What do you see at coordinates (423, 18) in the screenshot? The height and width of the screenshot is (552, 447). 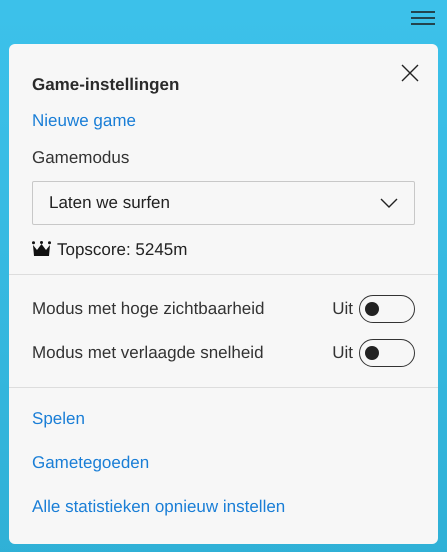 I see `menu-icon` at bounding box center [423, 18].